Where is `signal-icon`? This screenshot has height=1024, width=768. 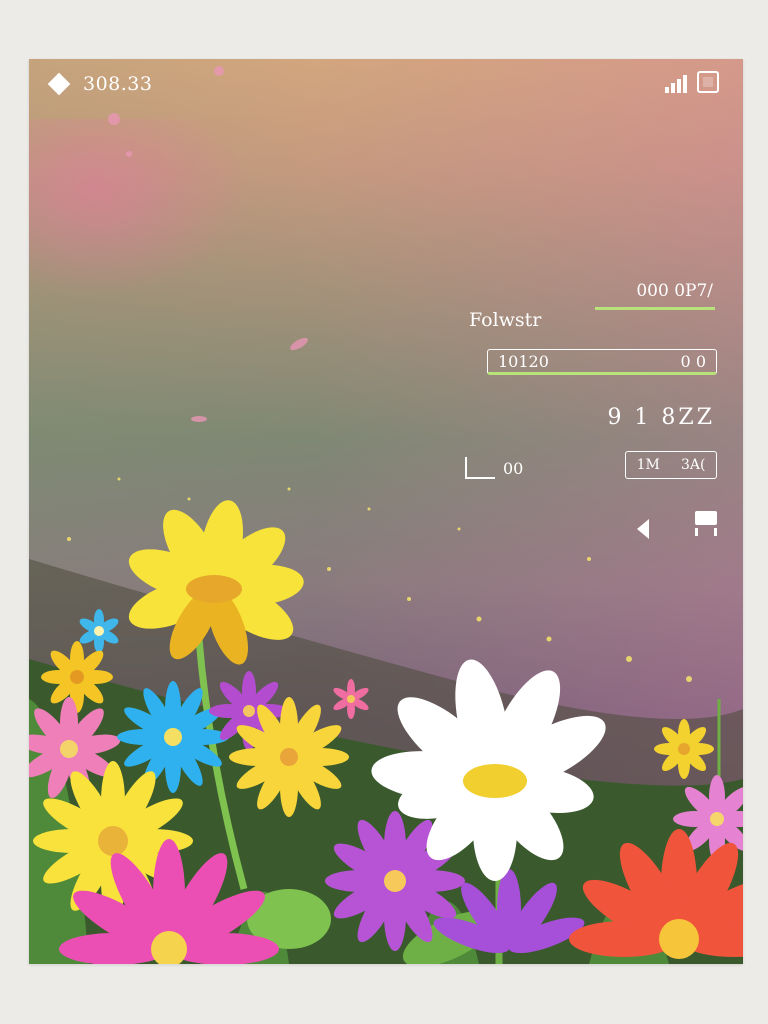 signal-icon is located at coordinates (676, 82).